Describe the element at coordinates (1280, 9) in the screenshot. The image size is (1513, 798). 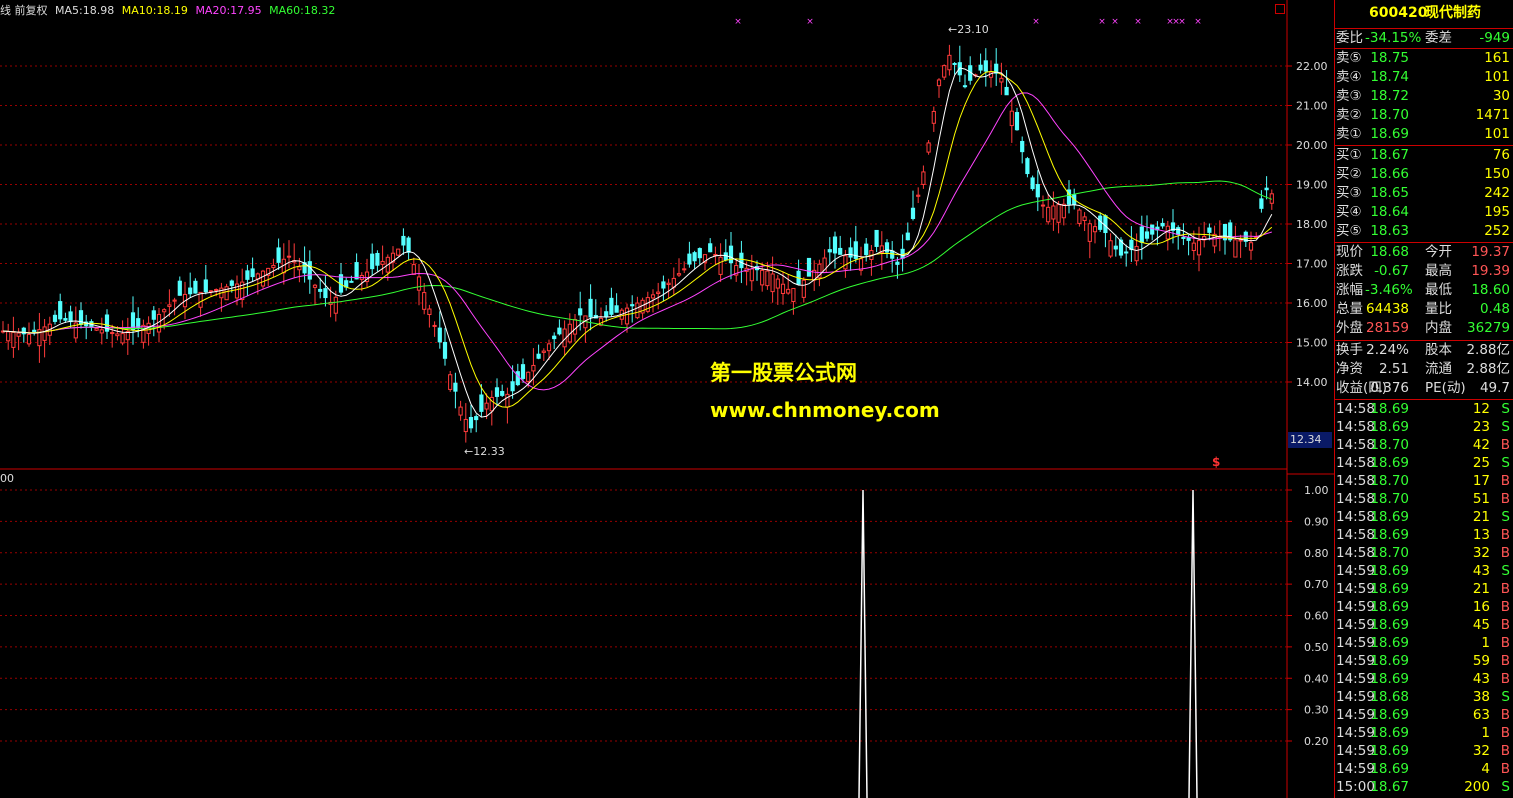
I see `maximize-icon` at that location.